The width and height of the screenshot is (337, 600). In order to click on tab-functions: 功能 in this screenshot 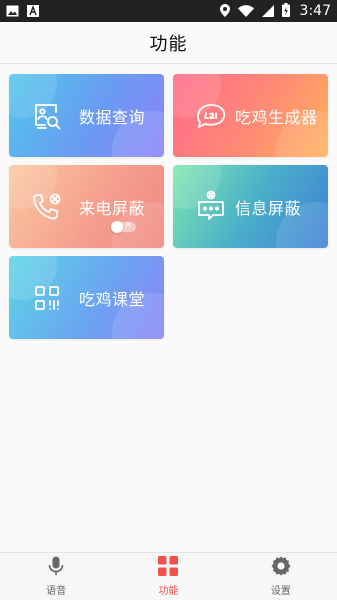, I will do `click(168, 576)`.